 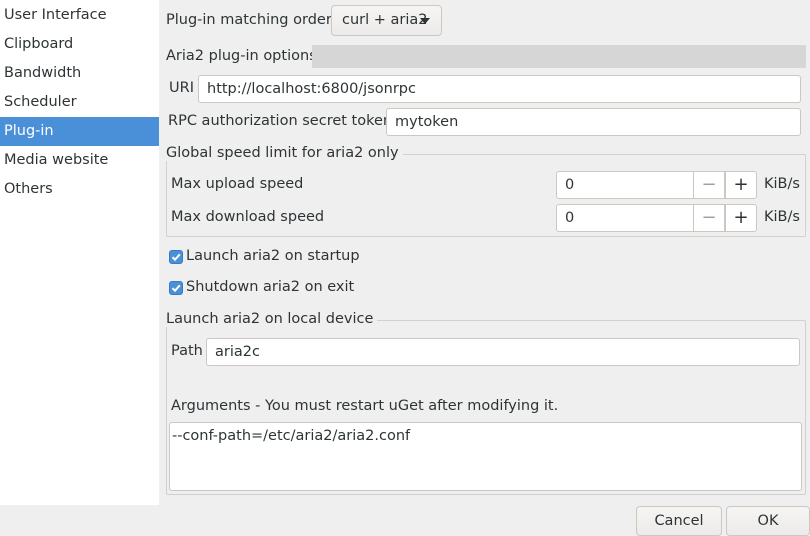 What do you see at coordinates (499, 89) in the screenshot?
I see `uri-input: http://localhost:6800/jsonrpc` at bounding box center [499, 89].